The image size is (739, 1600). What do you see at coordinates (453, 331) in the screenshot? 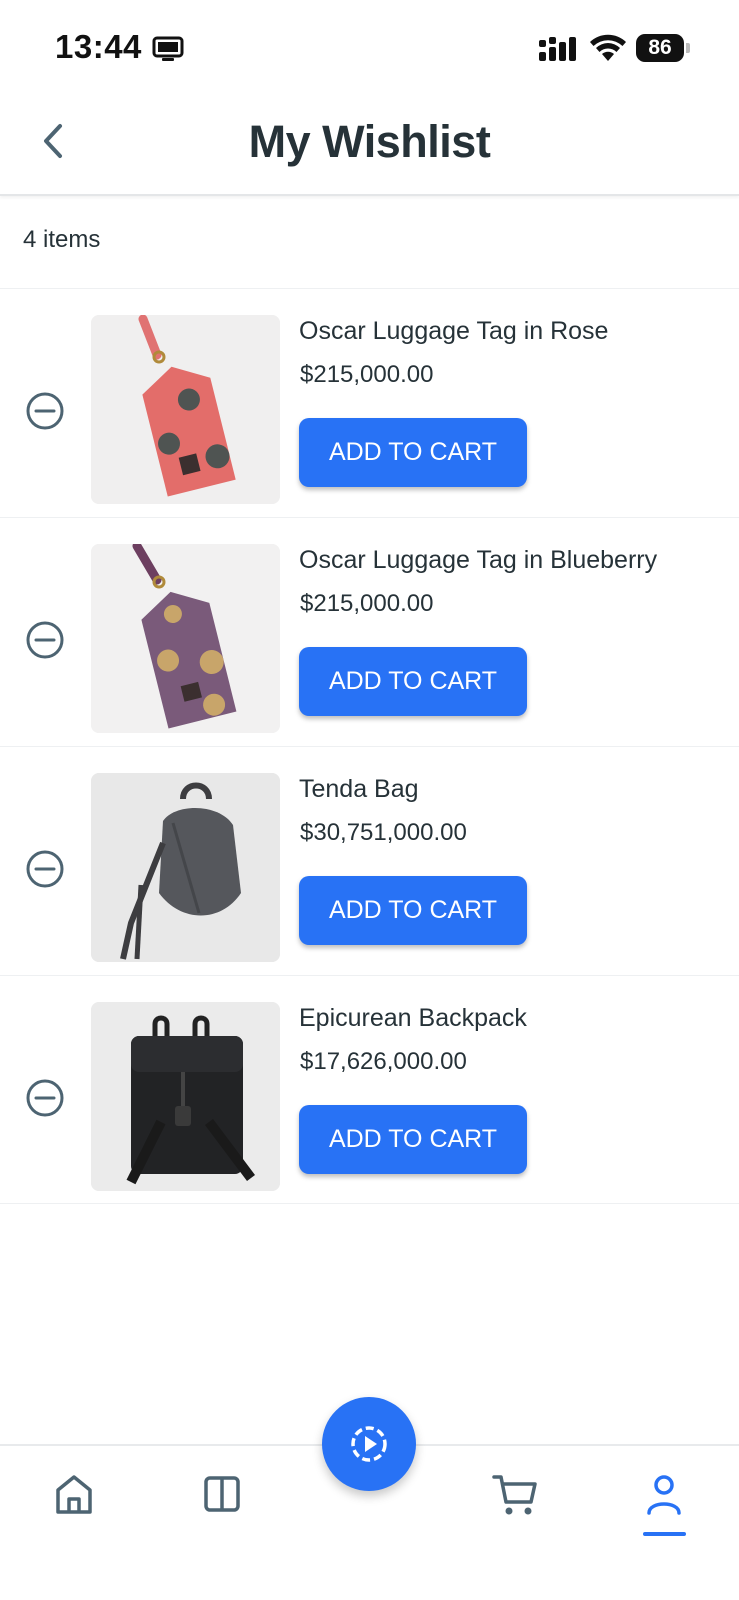
I see `product-name: Oscar Luggage Tag in Rose` at bounding box center [453, 331].